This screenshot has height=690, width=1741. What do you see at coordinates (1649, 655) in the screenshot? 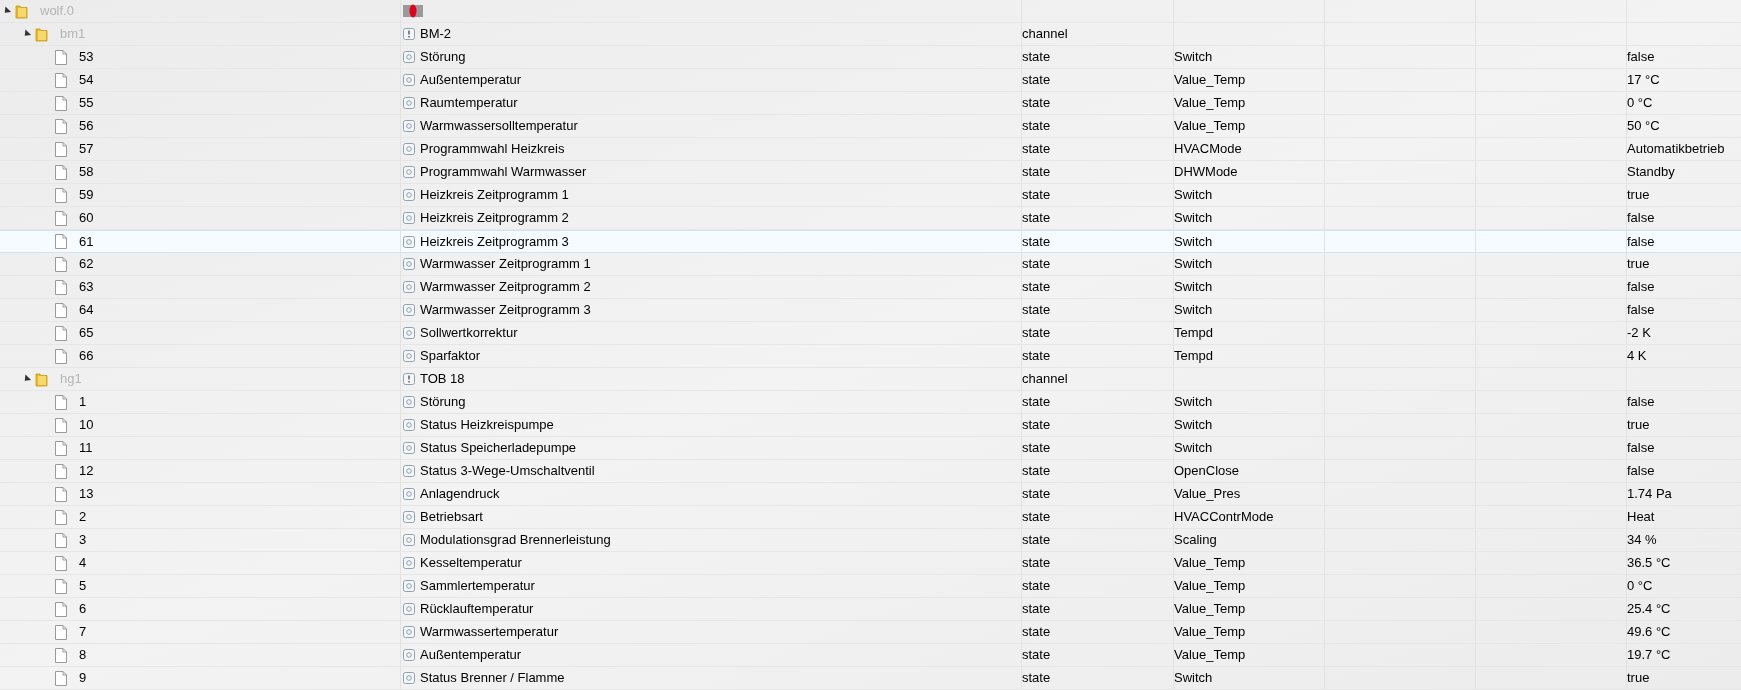
I see `object-value: 19.7 °C` at bounding box center [1649, 655].